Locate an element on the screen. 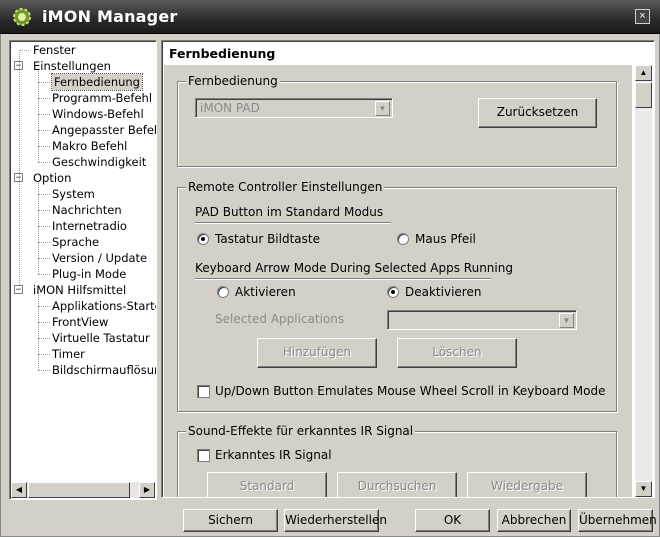 Image resolution: width=660 pixels, height=537 pixels. pad-section-divider is located at coordinates (293, 222).